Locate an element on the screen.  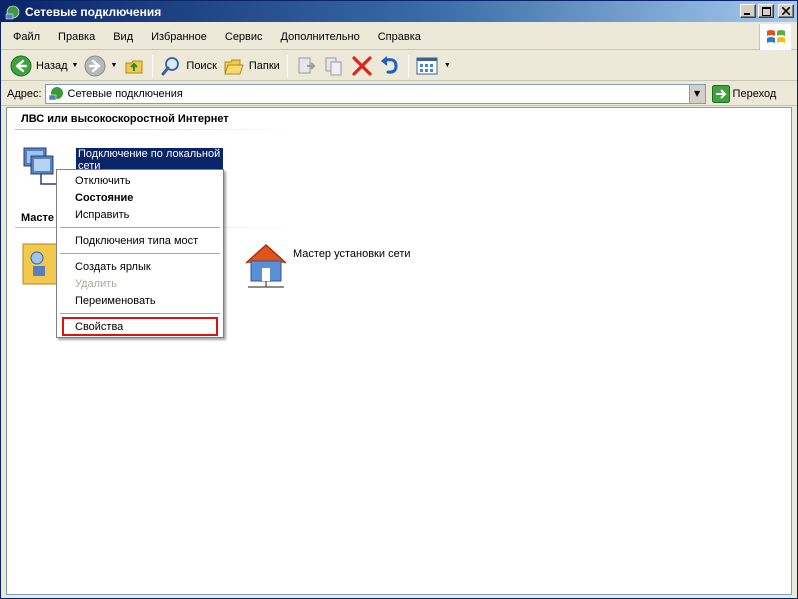
folders-button: Папки is located at coordinates (251, 66).